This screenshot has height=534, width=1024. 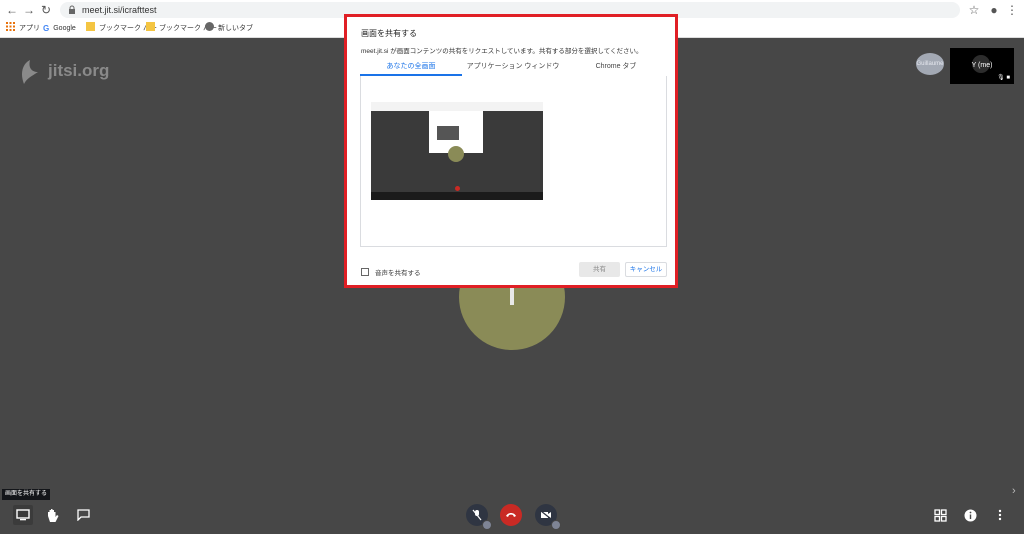 What do you see at coordinates (1003, 78) in the screenshot?
I see `local-status-icons: 🎙 ■` at bounding box center [1003, 78].